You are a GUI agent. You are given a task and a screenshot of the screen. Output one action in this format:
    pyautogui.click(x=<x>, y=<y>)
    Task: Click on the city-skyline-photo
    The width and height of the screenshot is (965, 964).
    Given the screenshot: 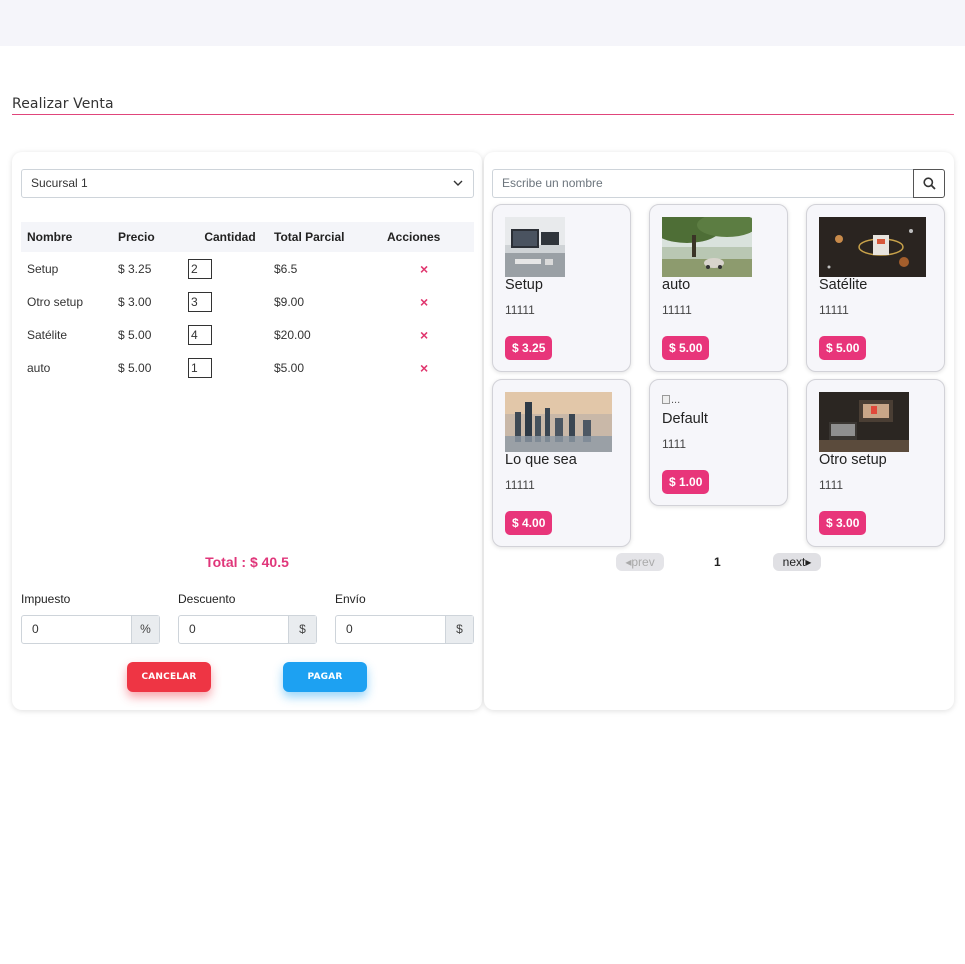 What is the action you would take?
    pyautogui.click(x=558, y=422)
    